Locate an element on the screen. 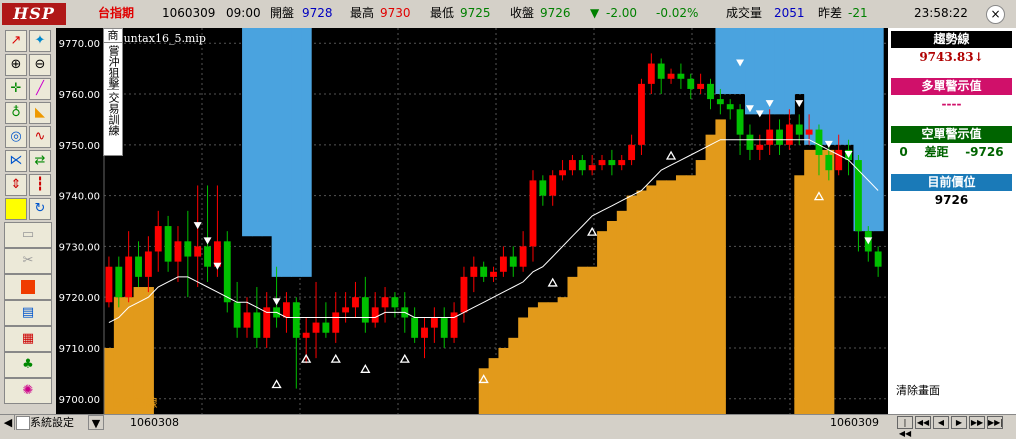 The image size is (1016, 439). fan-icon: ⋉ is located at coordinates (16, 161).